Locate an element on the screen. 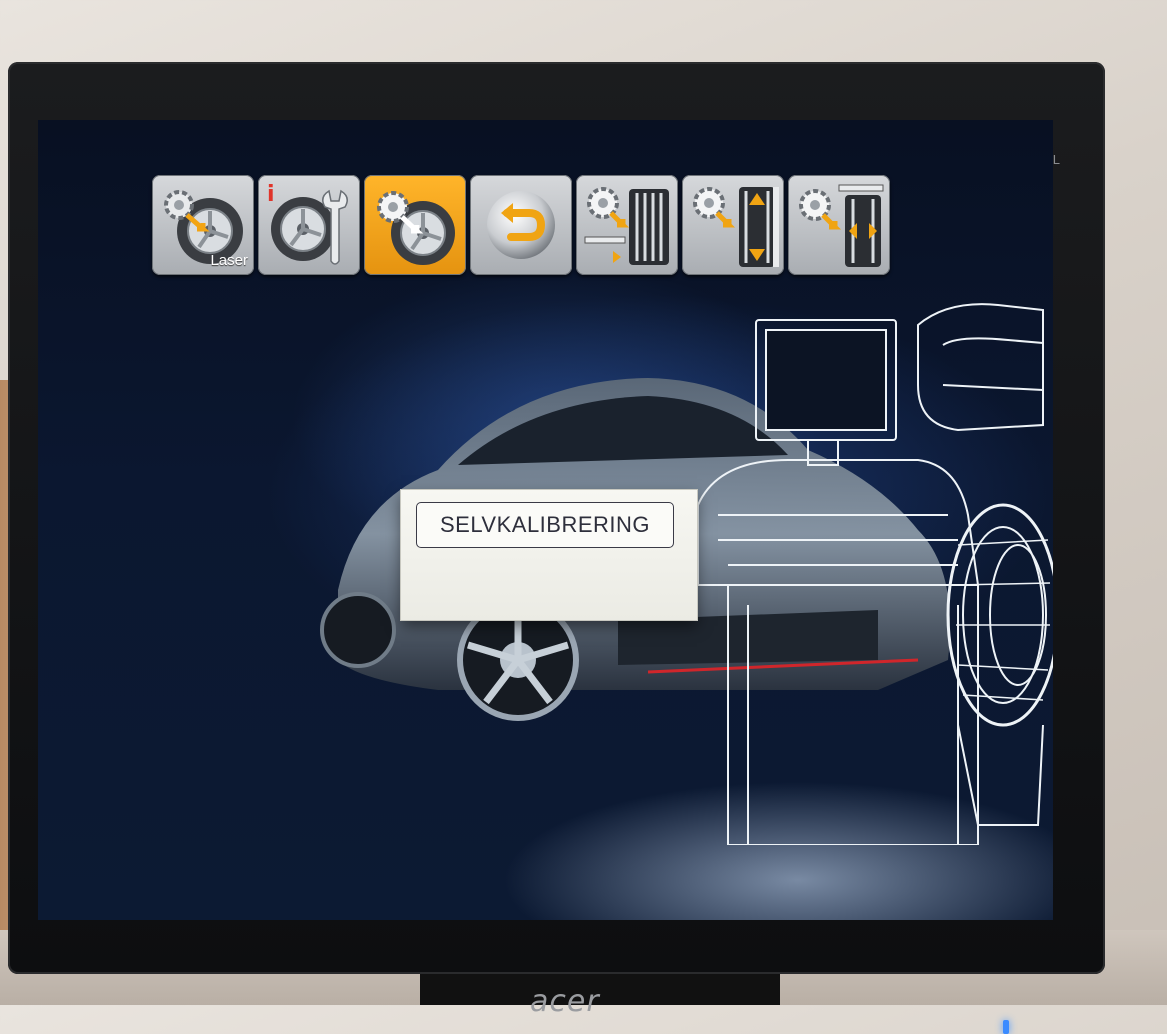 The width and height of the screenshot is (1167, 1034). gear-tread-width-icon is located at coordinates (626, 226).